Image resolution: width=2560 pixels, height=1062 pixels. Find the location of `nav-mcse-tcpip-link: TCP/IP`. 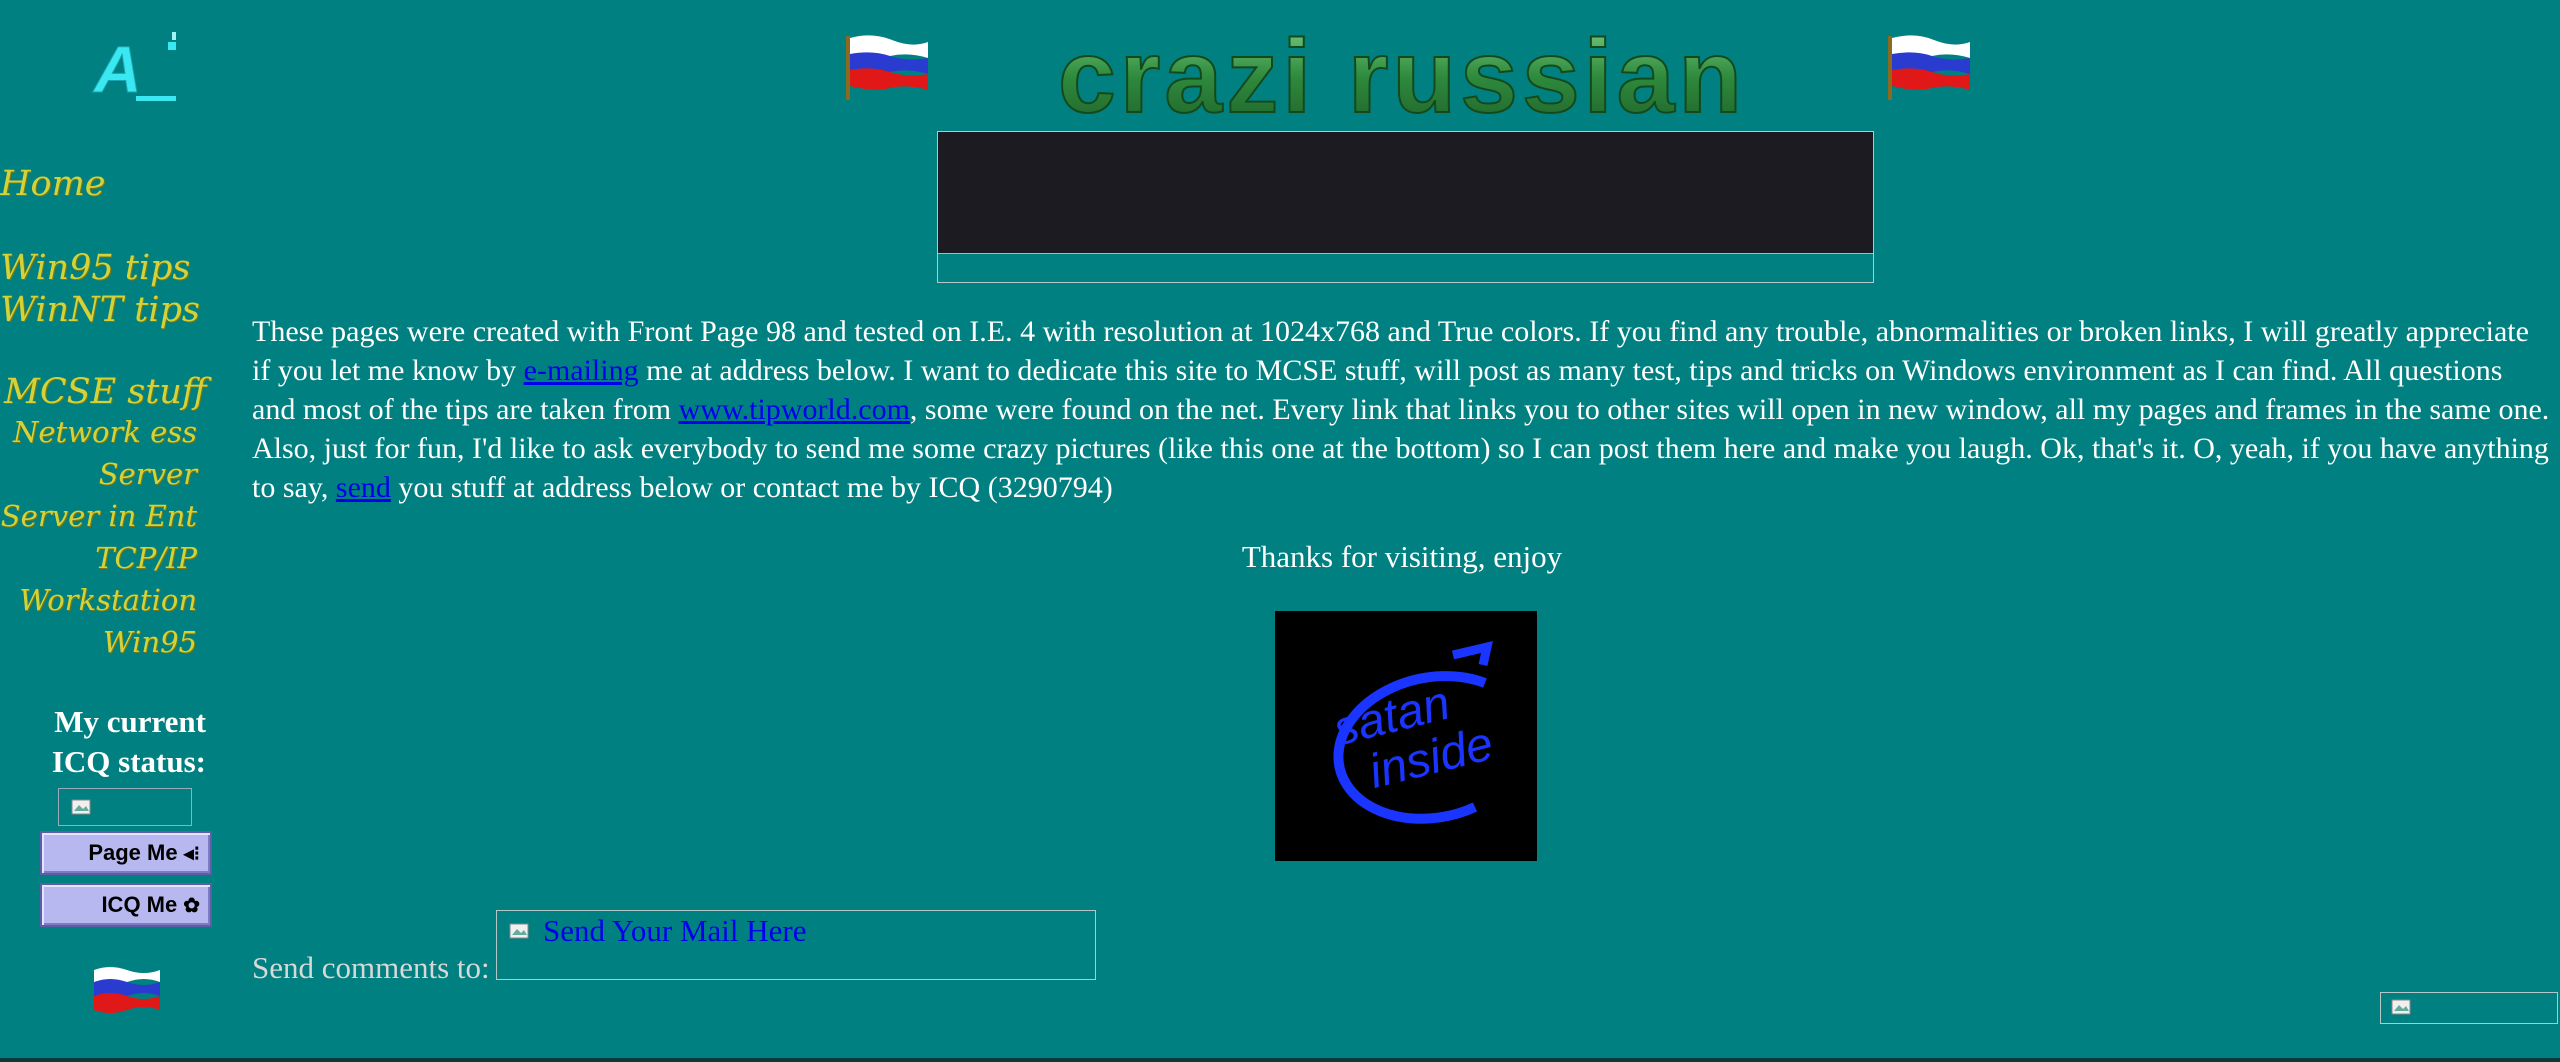

nav-mcse-tcpip-link: TCP/IP is located at coordinates (98, 558).